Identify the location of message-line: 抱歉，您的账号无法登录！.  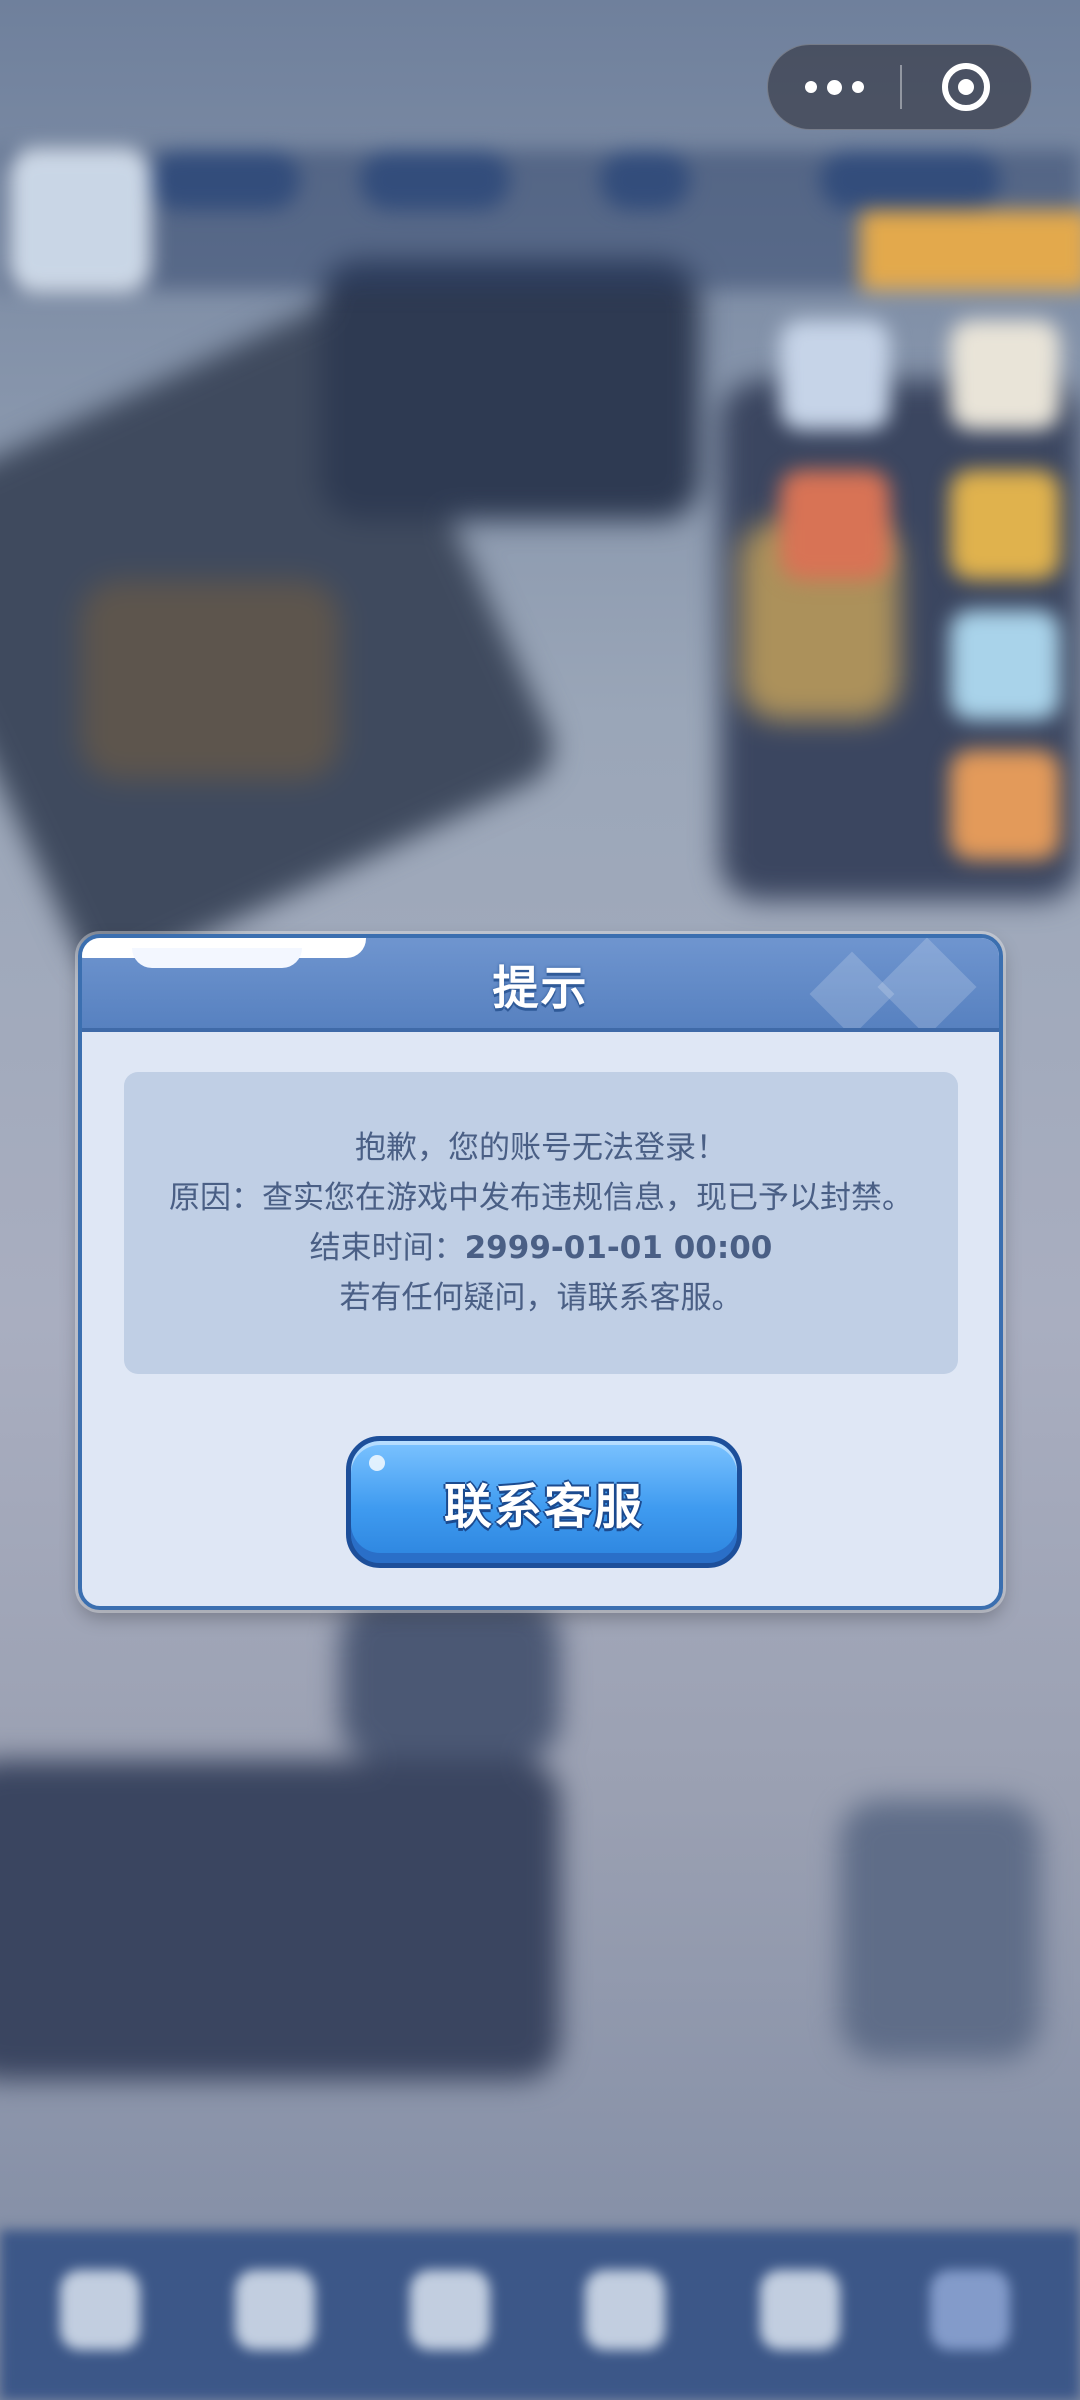
(541, 1148).